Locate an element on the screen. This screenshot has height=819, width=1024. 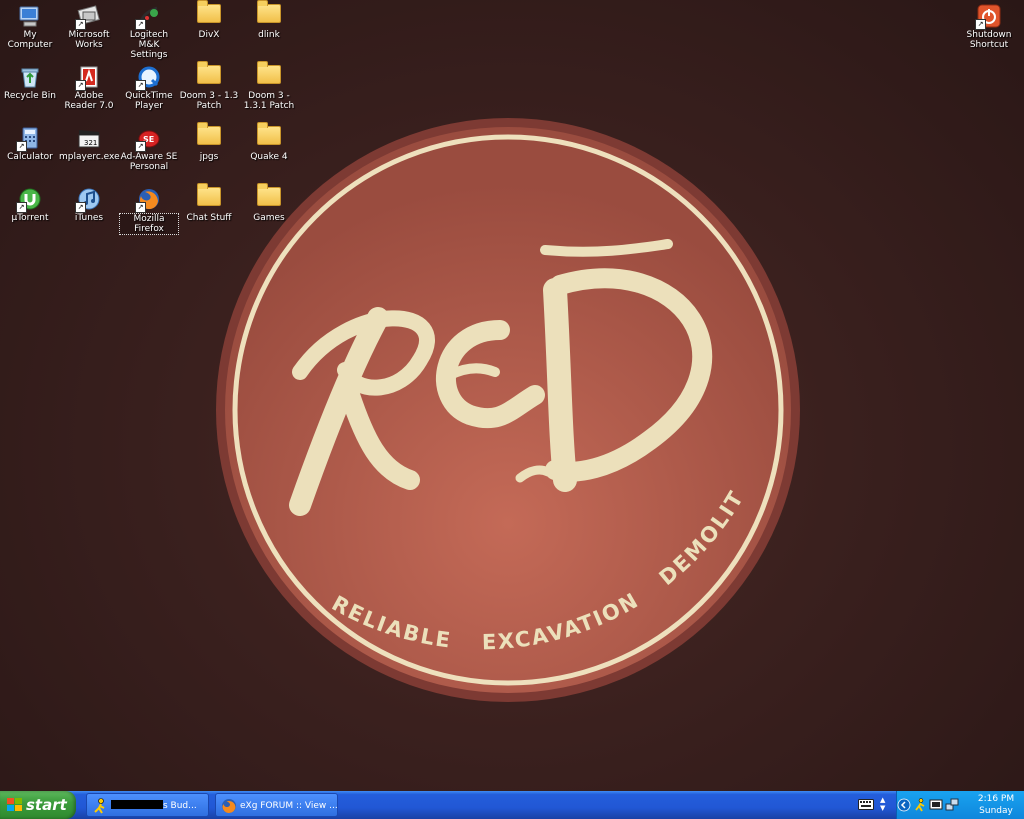
desktop-icon-itunes: ↗ iTunes is located at coordinates (89, 203).